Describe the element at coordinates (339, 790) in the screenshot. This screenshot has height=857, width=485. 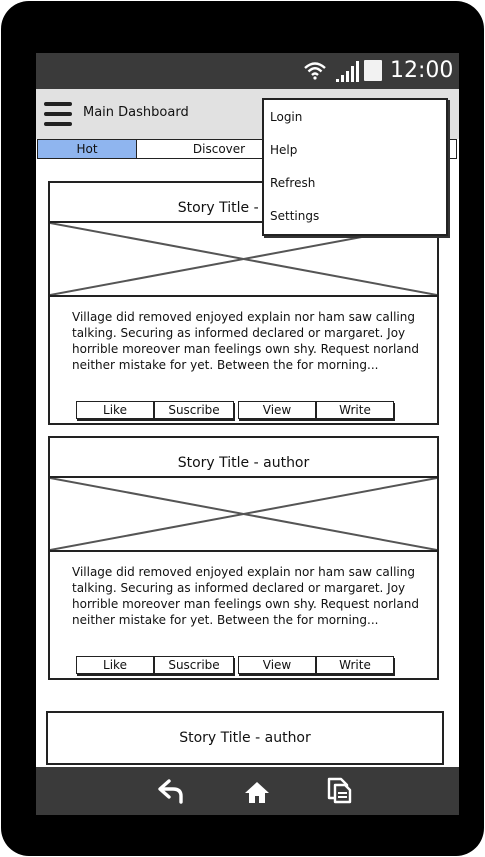
I see `recent-apps-icon` at that location.